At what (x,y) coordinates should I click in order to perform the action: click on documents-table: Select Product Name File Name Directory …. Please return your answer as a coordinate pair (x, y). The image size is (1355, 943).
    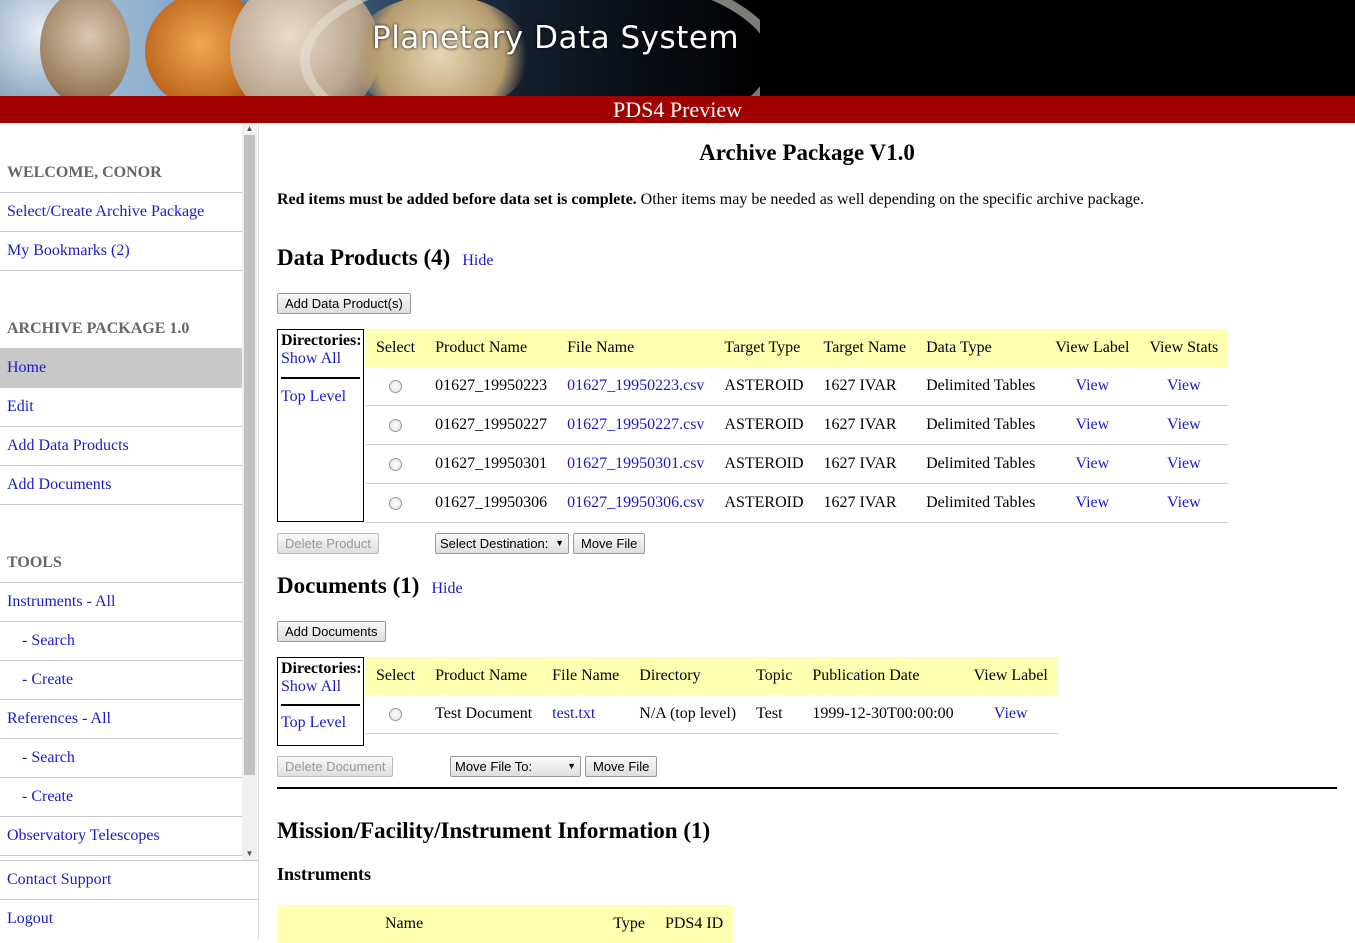
    Looking at the image, I should click on (712, 695).